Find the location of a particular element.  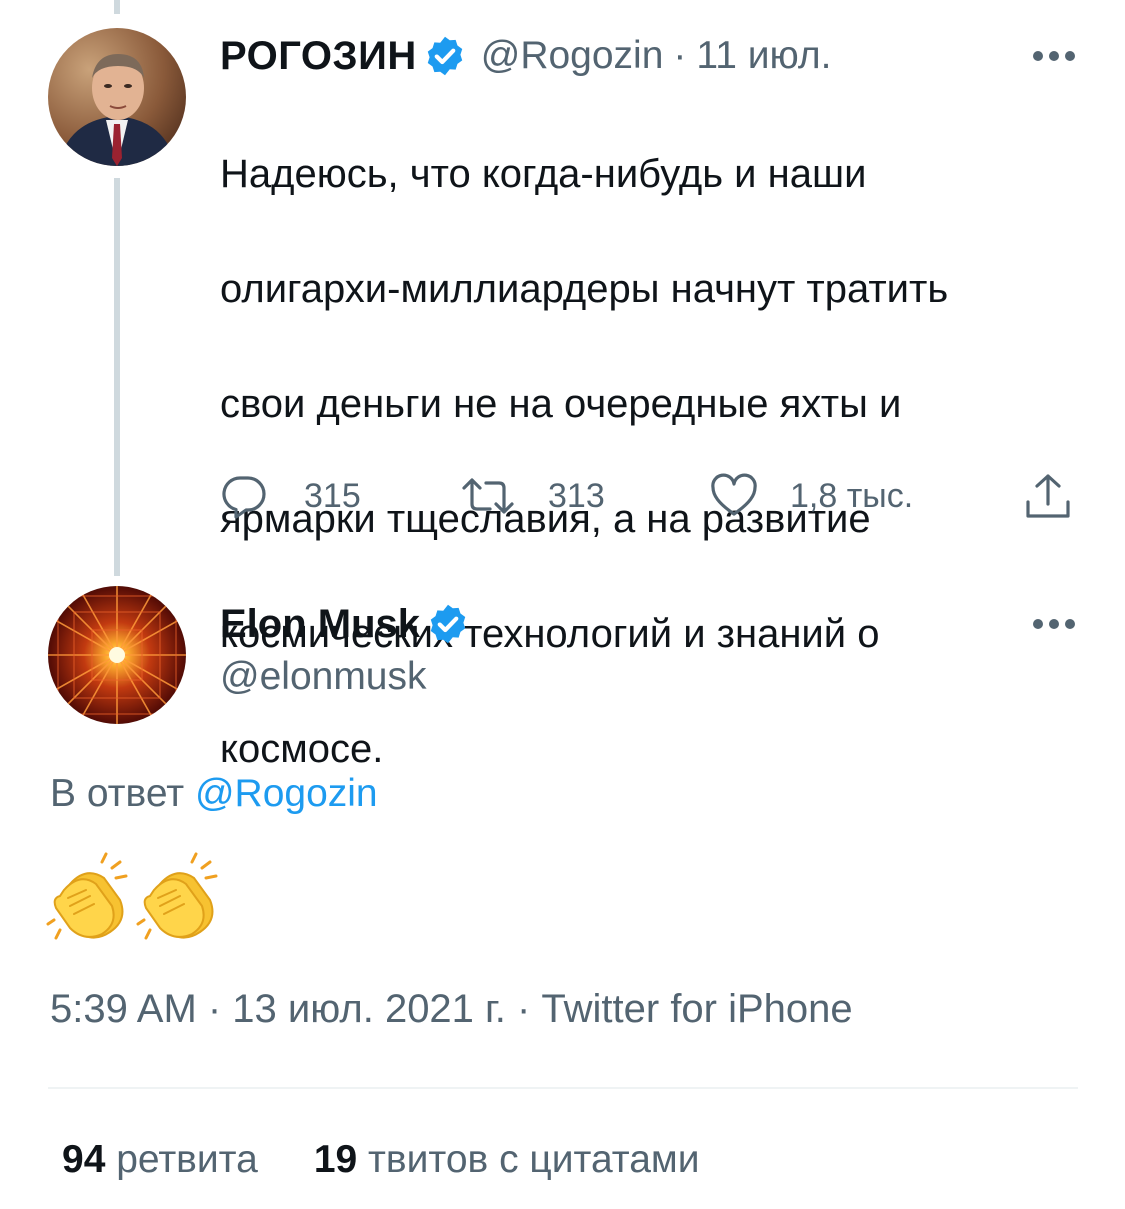

share-button is located at coordinates (1048, 496).